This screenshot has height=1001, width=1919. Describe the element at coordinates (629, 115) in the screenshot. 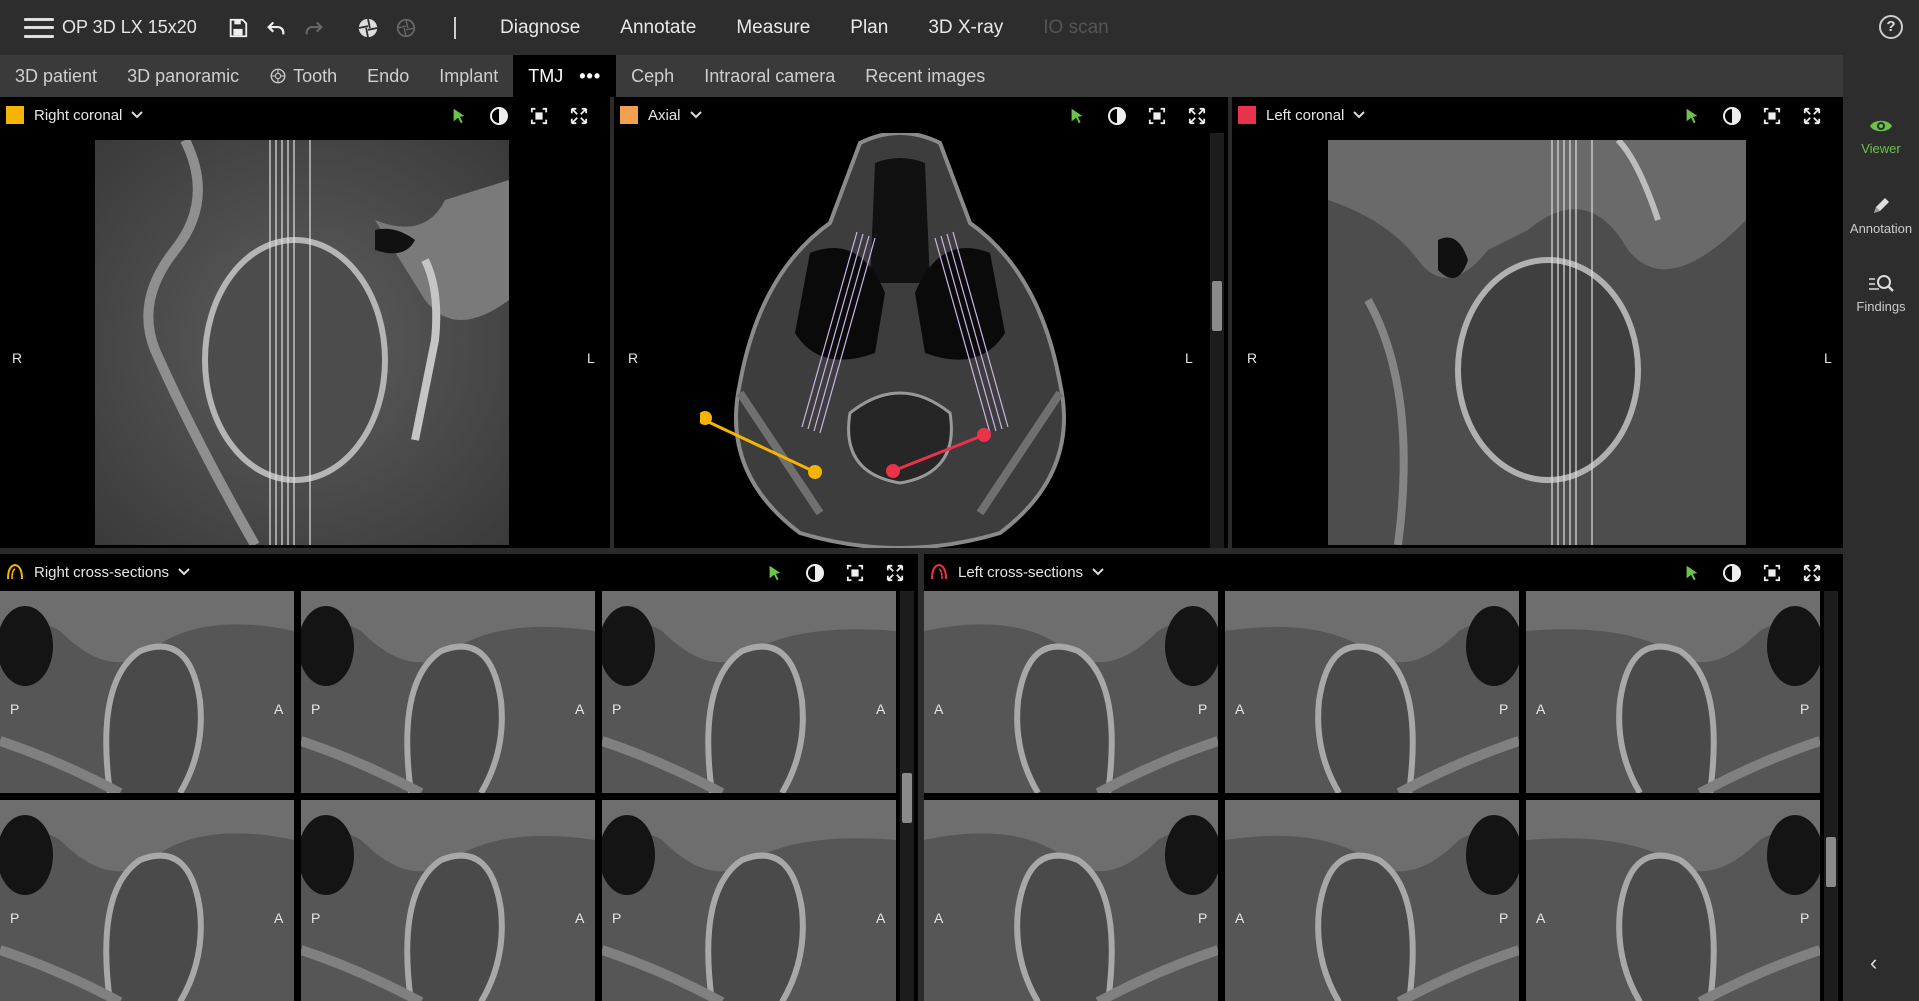

I see `view-color-swatch` at that location.